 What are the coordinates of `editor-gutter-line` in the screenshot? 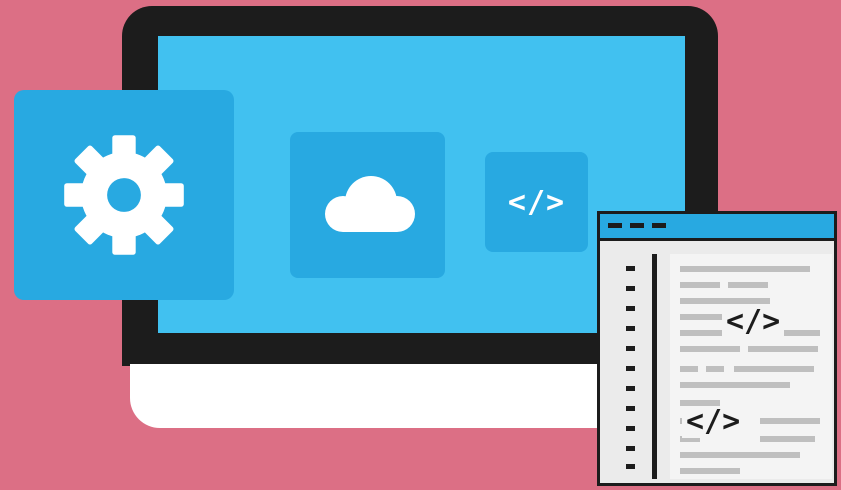 It's located at (654, 366).